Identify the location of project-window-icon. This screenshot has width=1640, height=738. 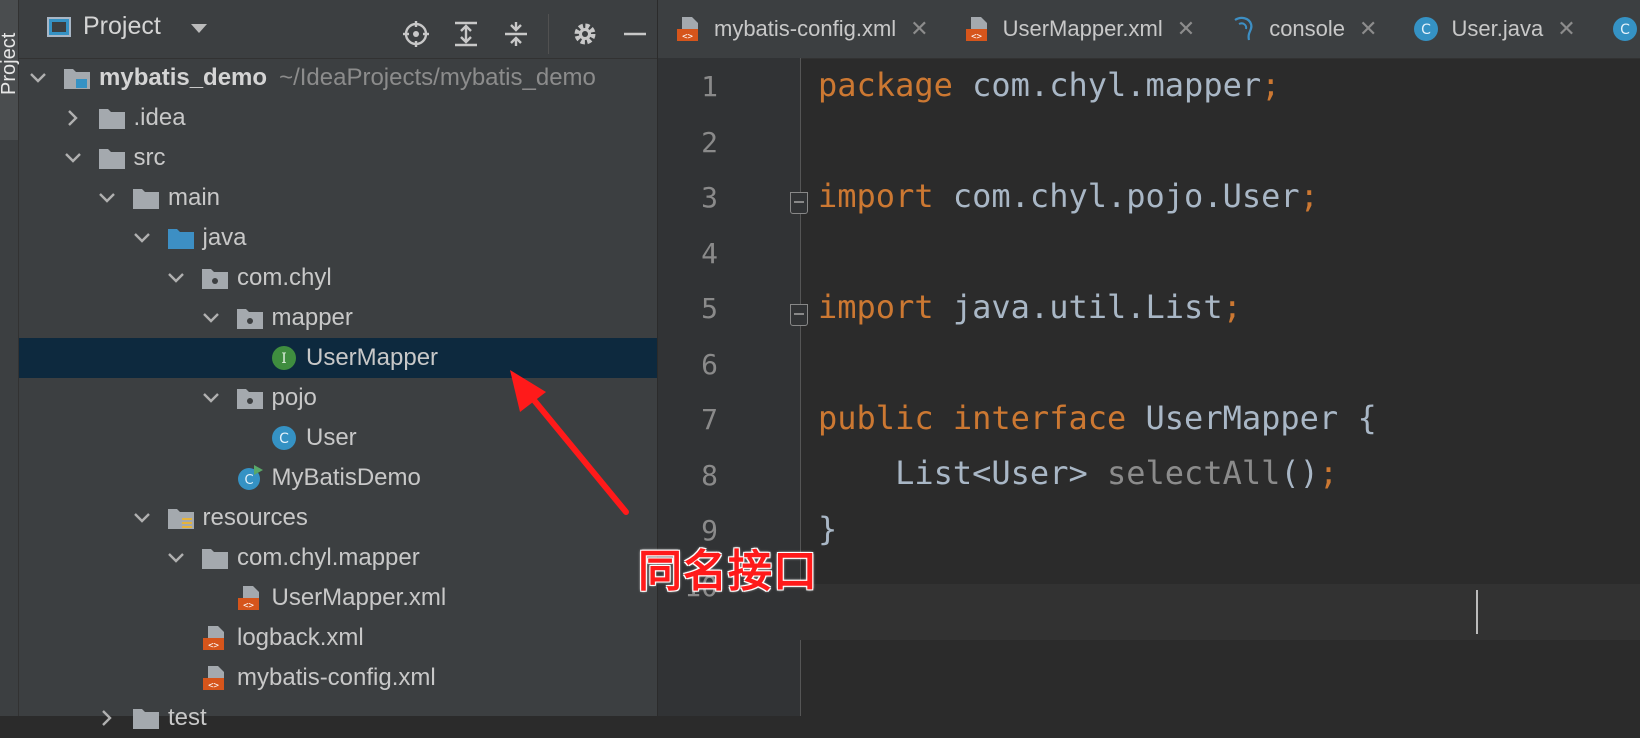
(59, 26).